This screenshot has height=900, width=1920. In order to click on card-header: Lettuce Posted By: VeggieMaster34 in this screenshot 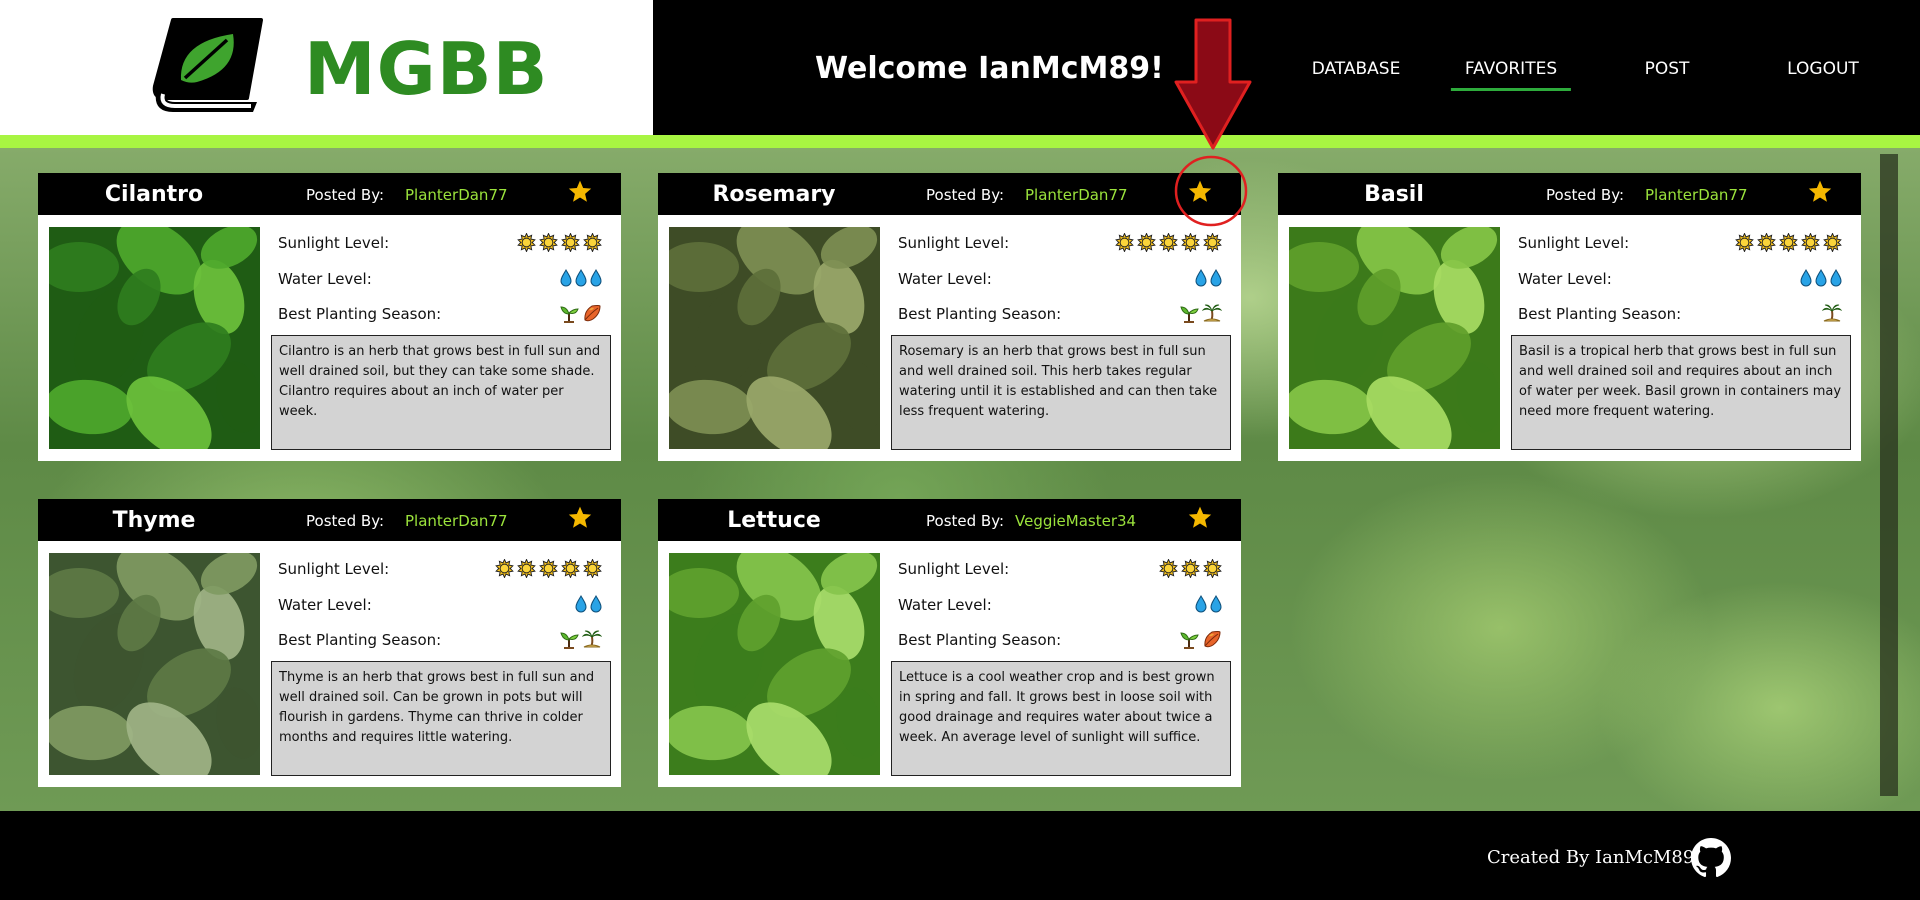, I will do `click(949, 520)`.